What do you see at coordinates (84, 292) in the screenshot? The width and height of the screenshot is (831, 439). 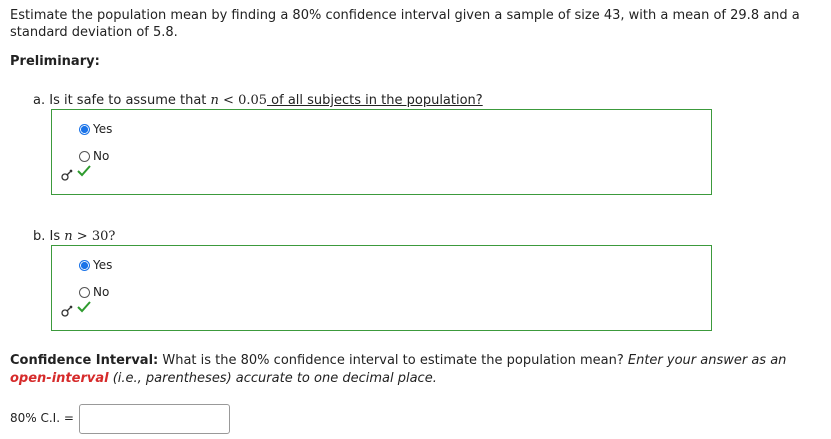 I see `radio-b-no` at bounding box center [84, 292].